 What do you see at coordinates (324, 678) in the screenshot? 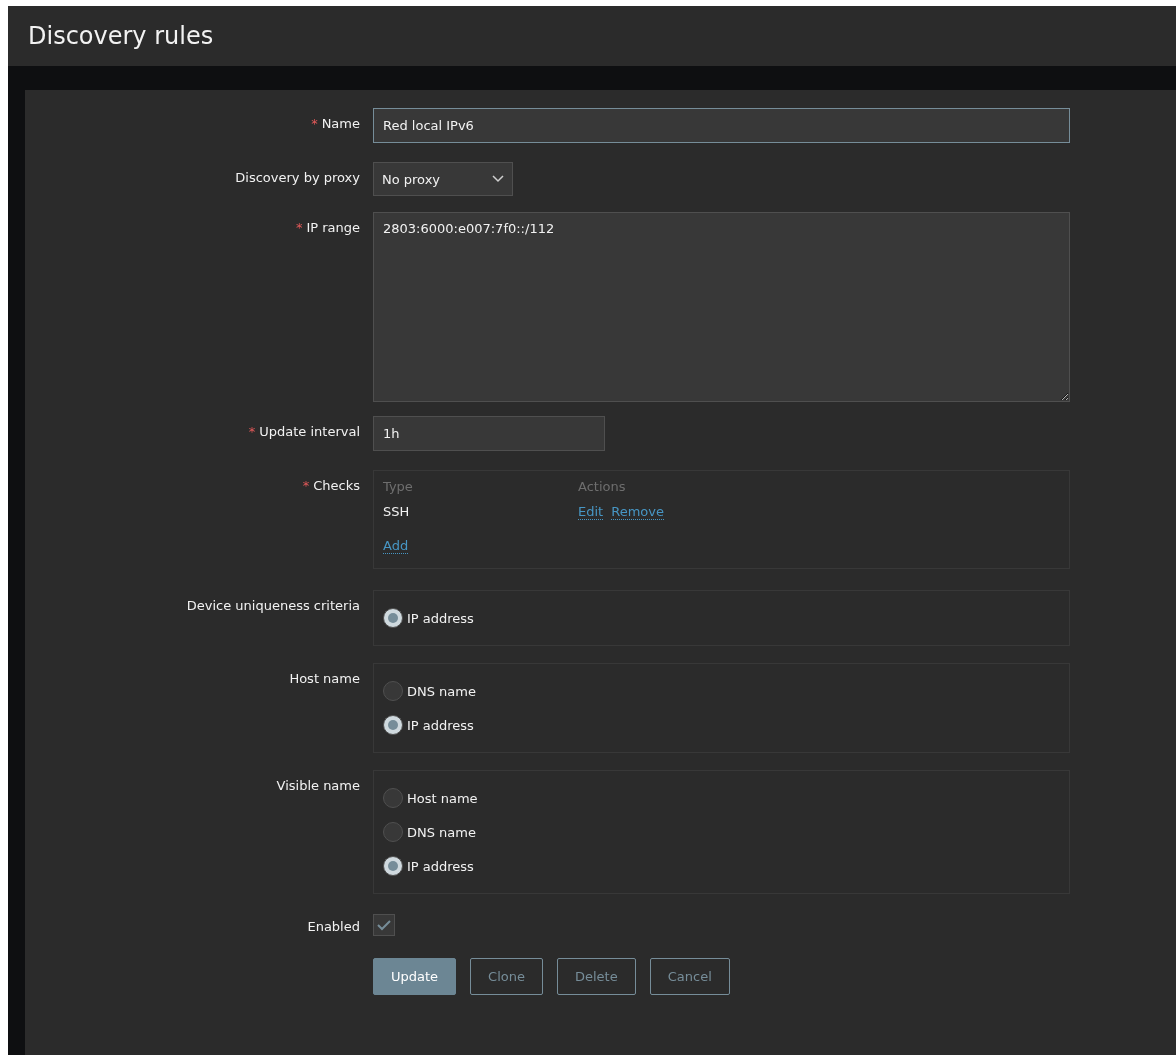
I see `field-label: Host name` at bounding box center [324, 678].